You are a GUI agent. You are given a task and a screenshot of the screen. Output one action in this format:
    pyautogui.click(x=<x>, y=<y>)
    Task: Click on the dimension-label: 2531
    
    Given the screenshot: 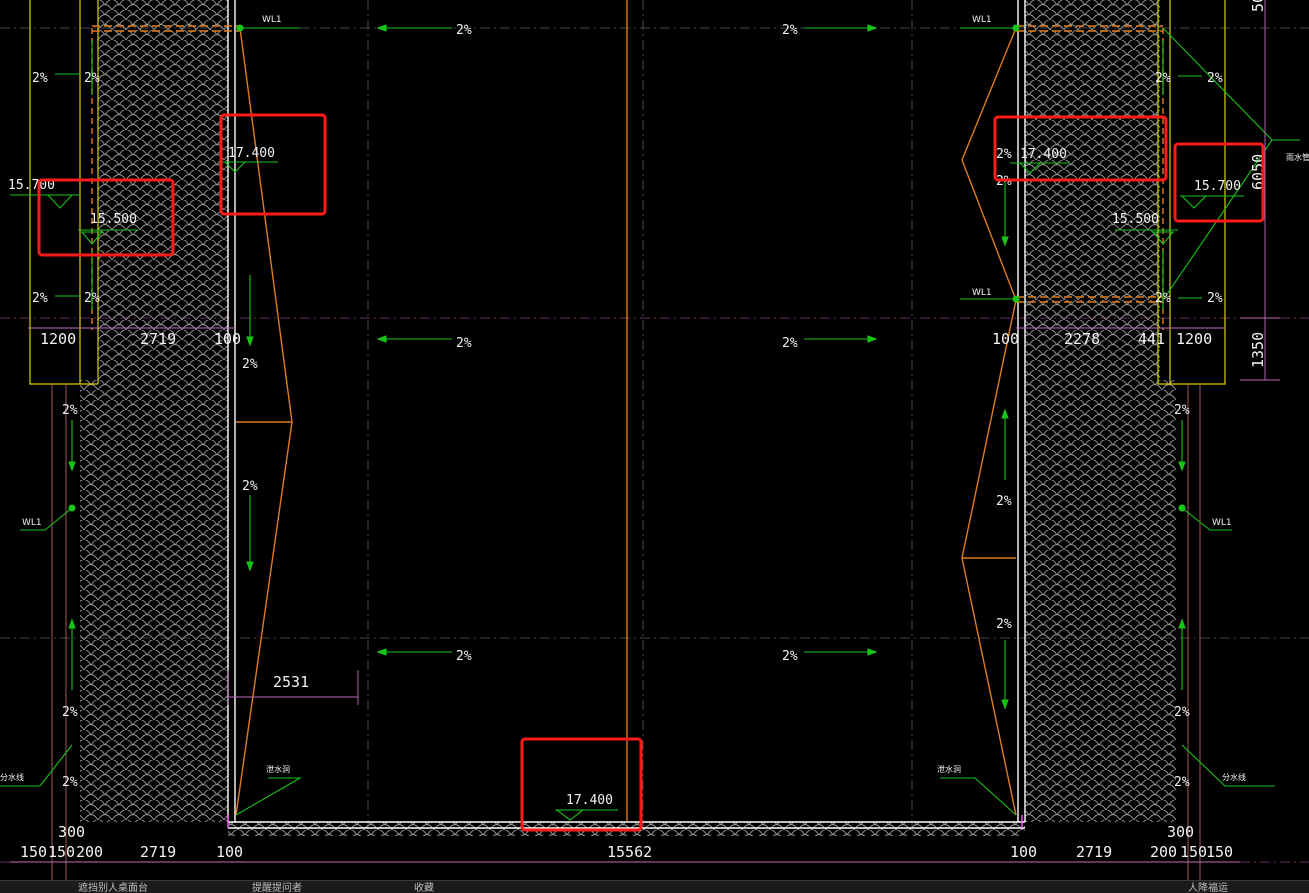 What is the action you would take?
    pyautogui.click(x=291, y=682)
    